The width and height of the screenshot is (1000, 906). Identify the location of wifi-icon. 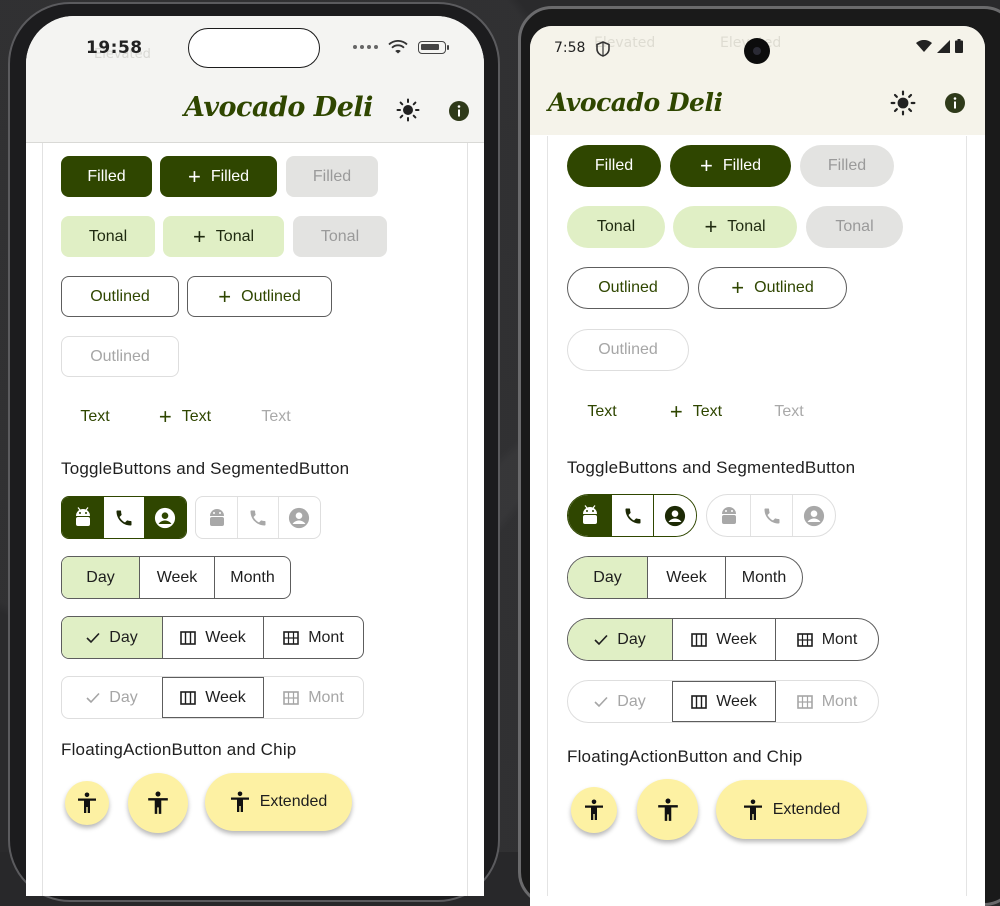
(398, 47).